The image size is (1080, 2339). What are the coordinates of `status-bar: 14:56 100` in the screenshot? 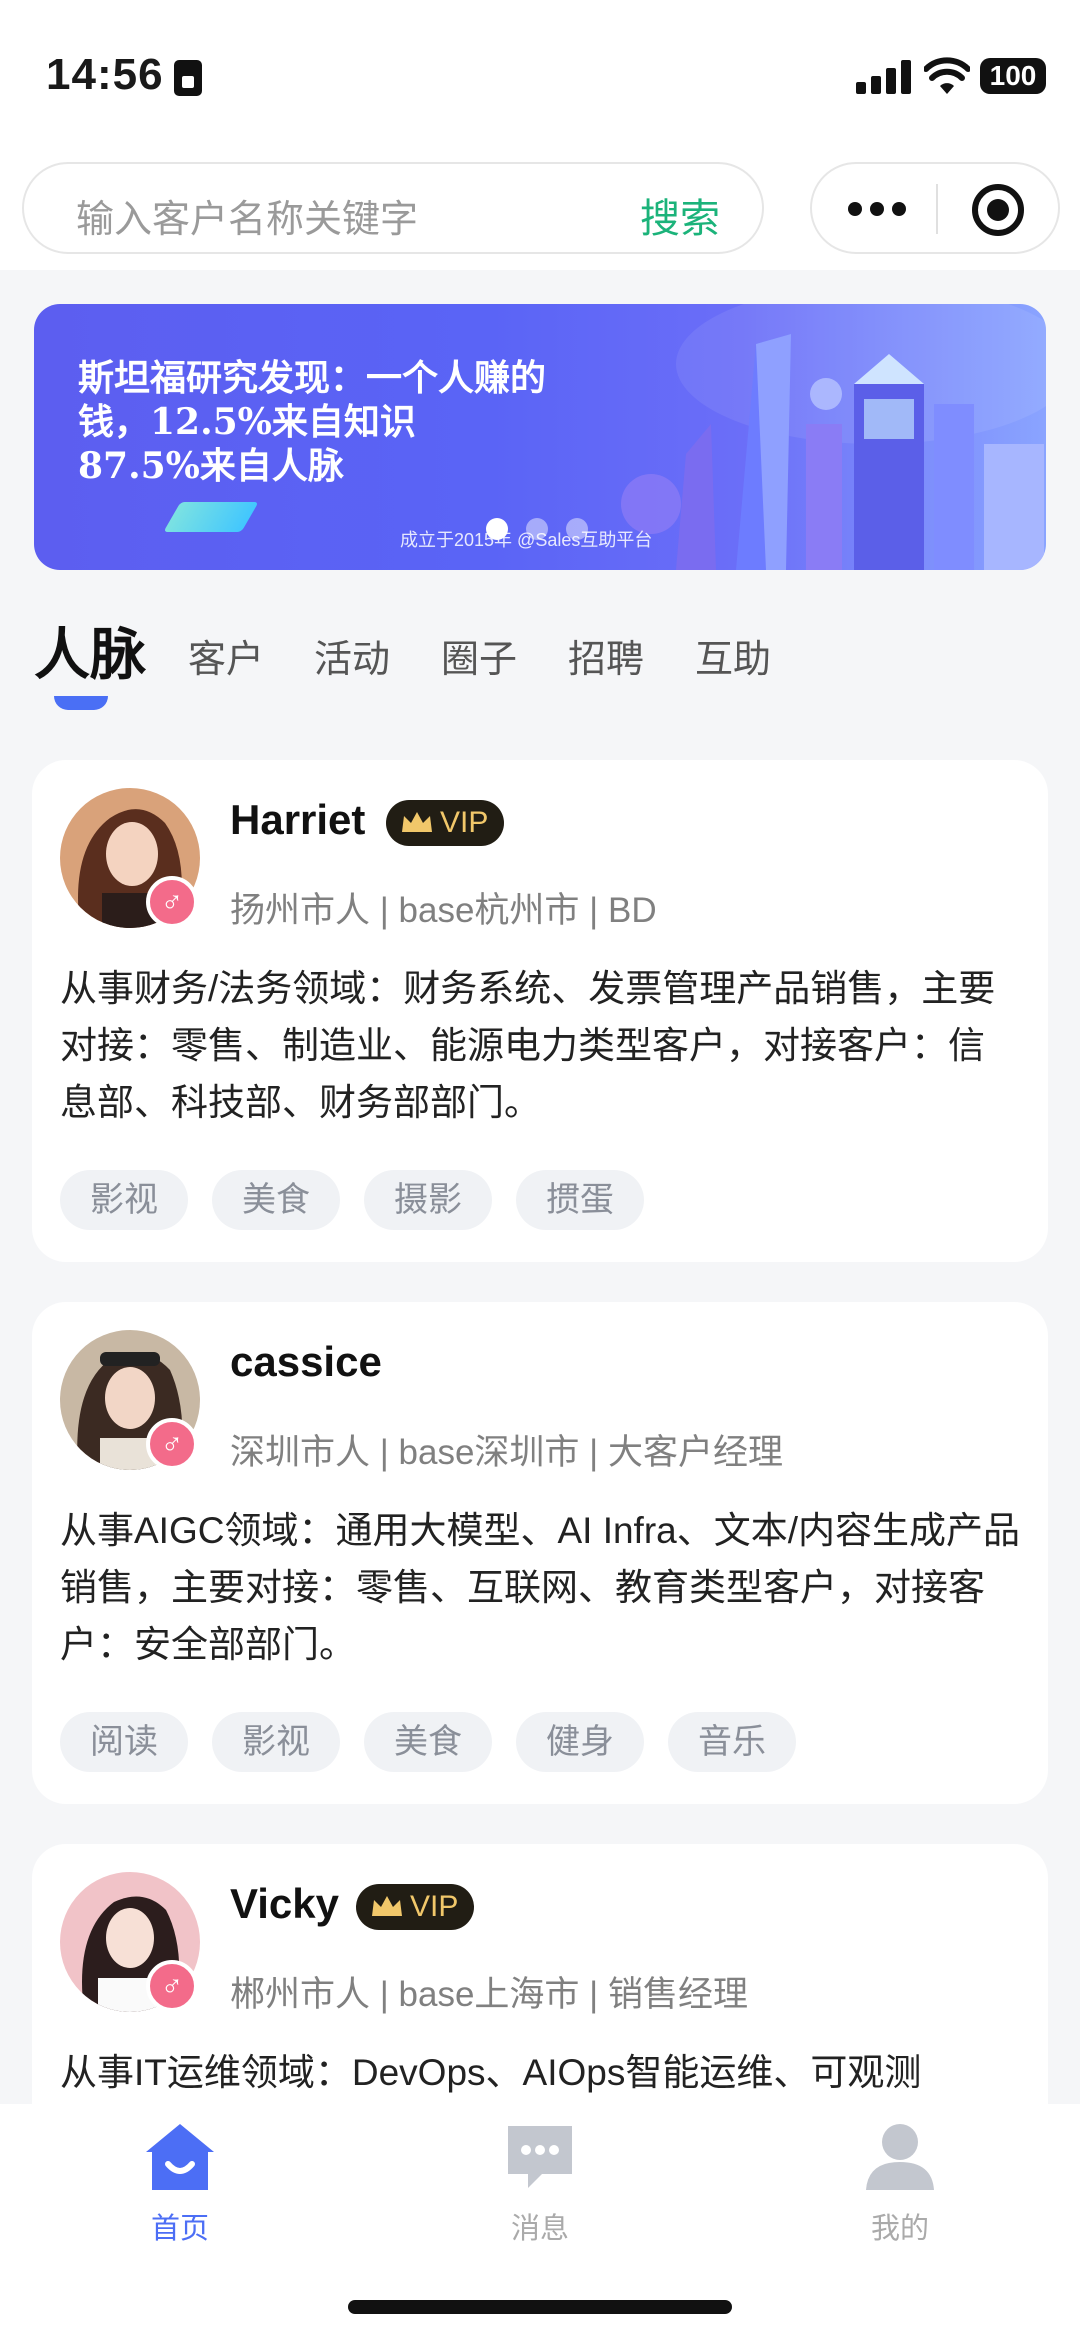 It's located at (540, 75).